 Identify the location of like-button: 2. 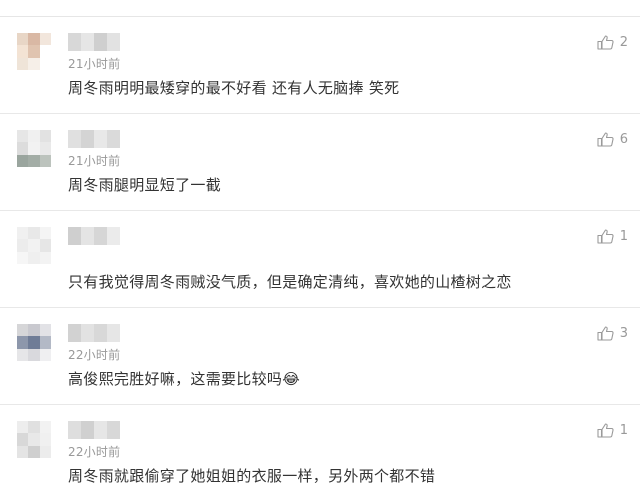
(612, 42).